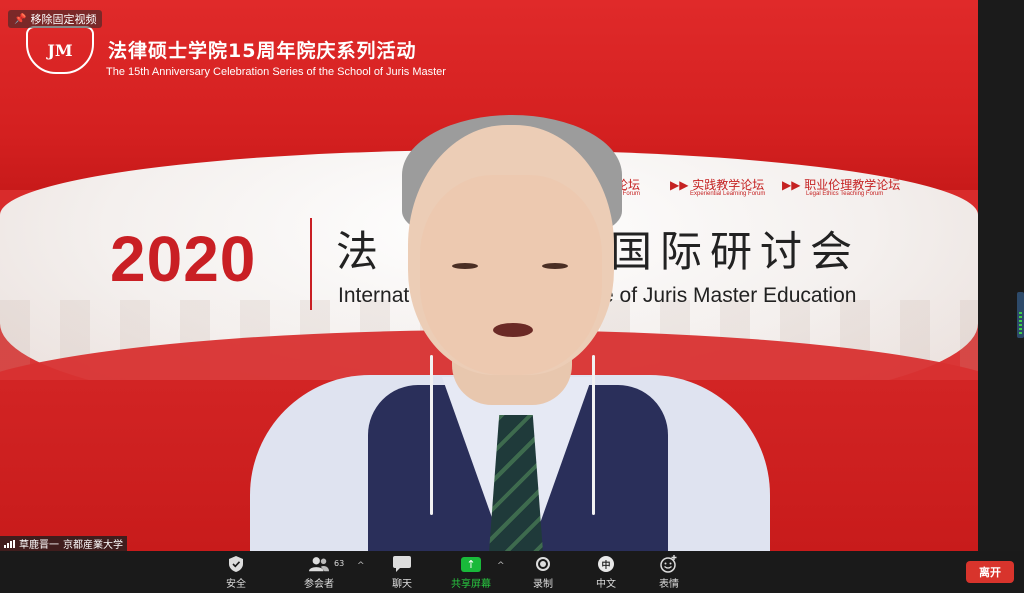 Image resolution: width=1024 pixels, height=593 pixels. I want to click on language-icon: 中, so click(606, 564).